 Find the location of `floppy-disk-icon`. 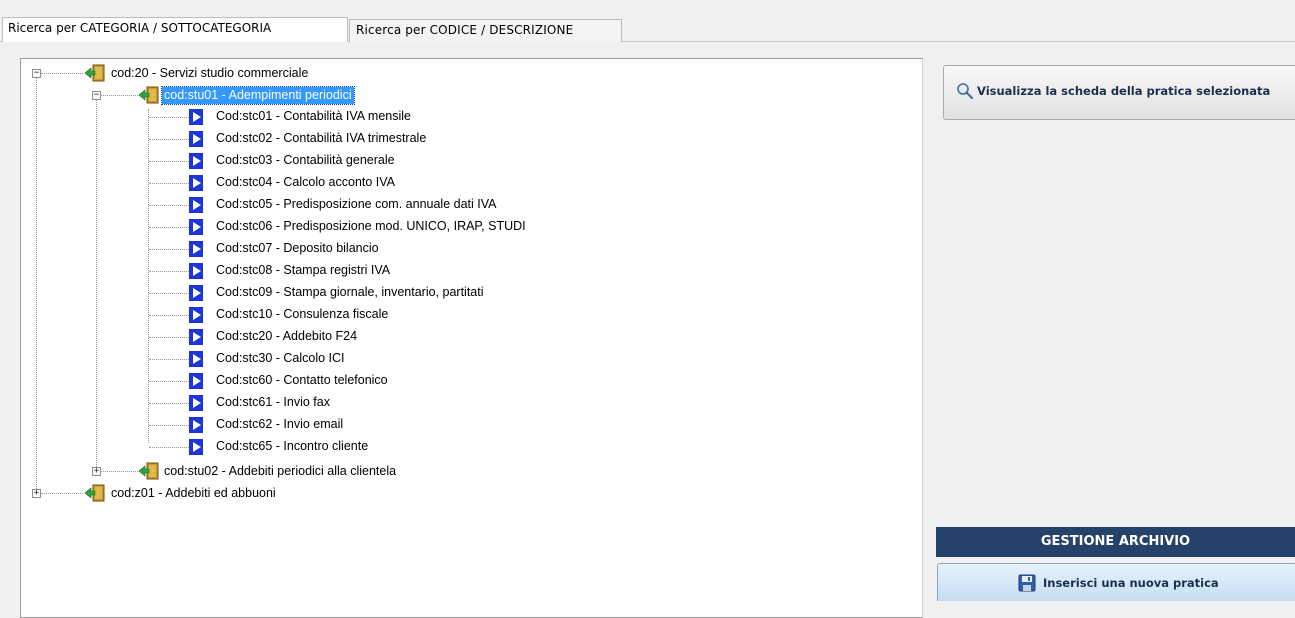

floppy-disk-icon is located at coordinates (1027, 583).